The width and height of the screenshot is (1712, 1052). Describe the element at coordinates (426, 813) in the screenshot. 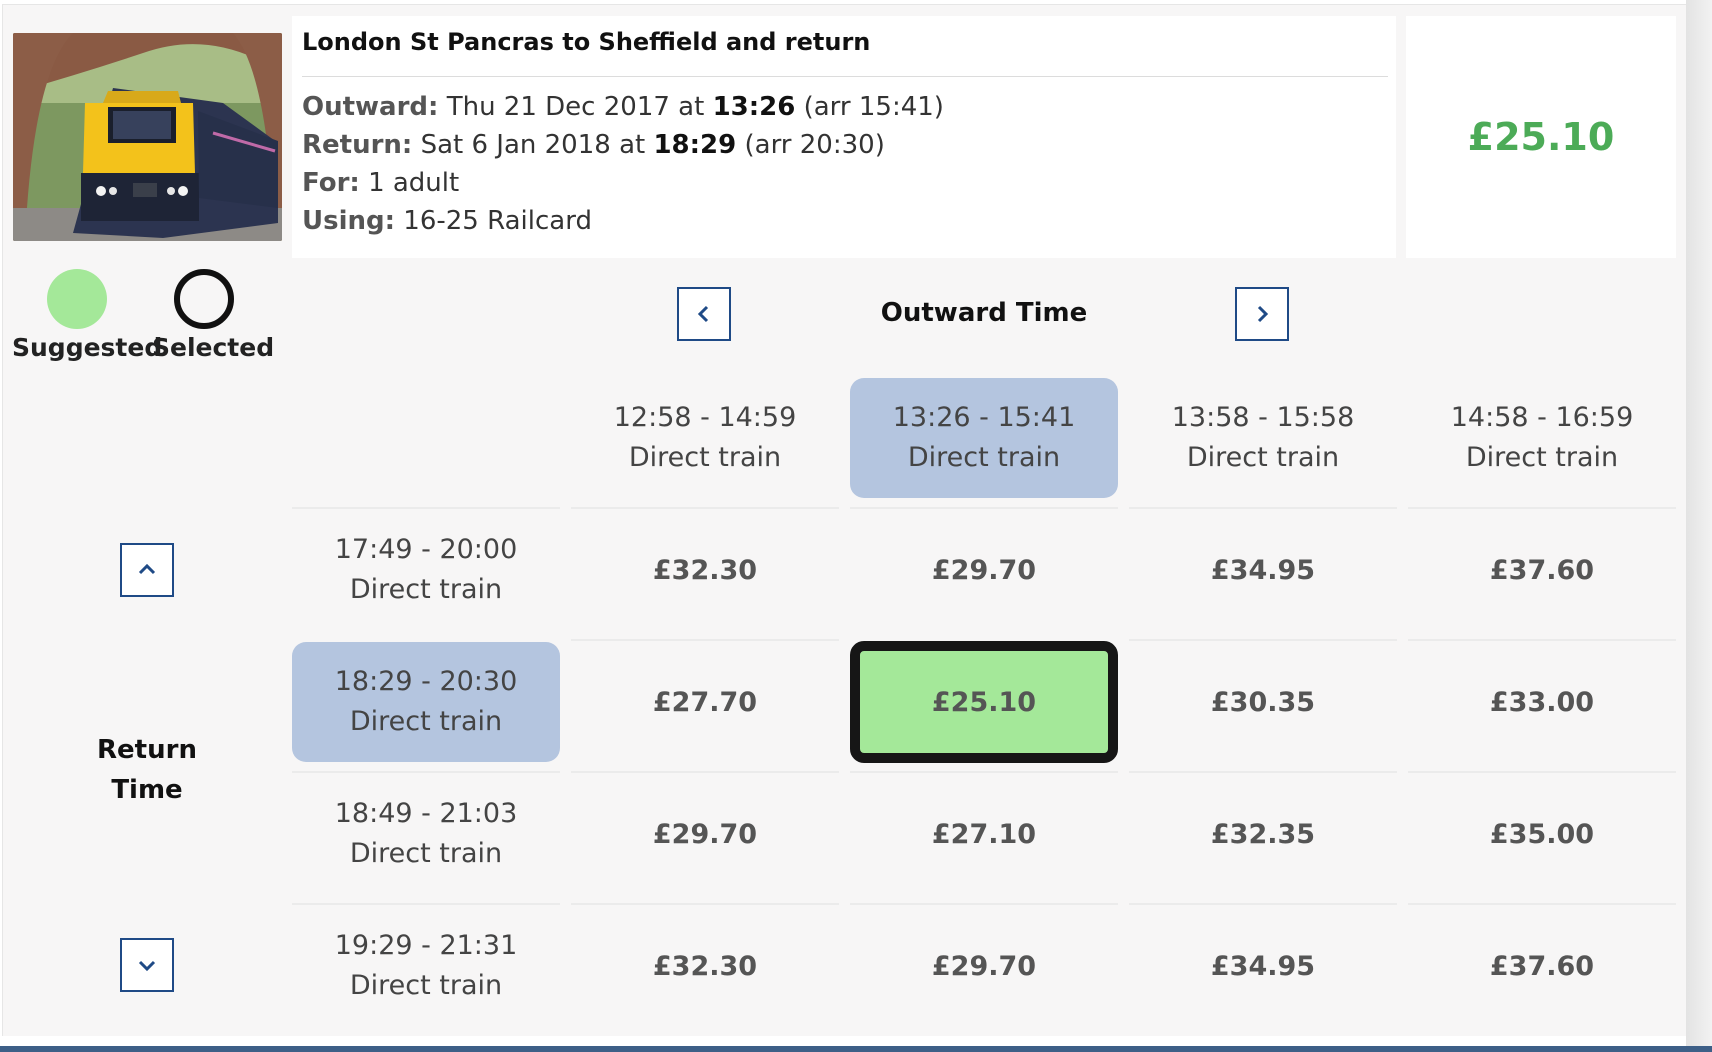

I see `return-time-range: 18:49 - 21:03` at that location.